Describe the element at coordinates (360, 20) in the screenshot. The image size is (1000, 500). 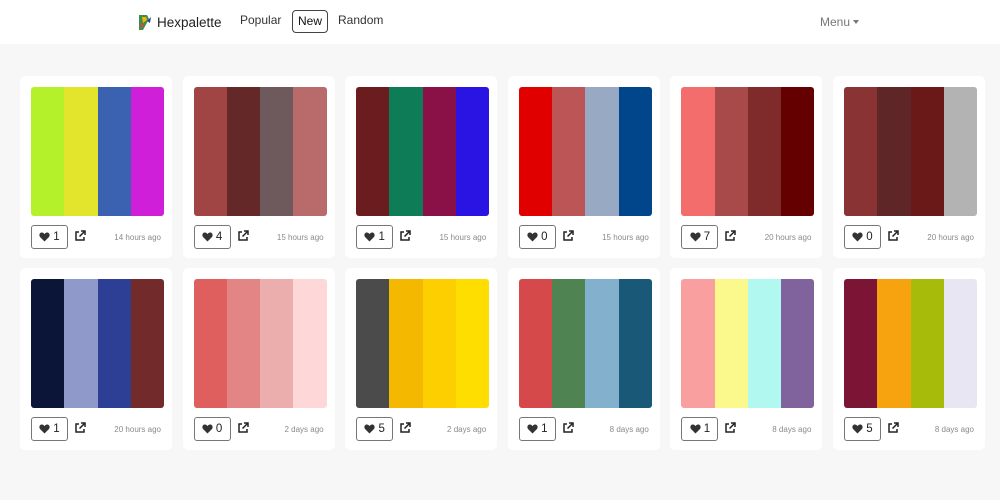
I see `nav-random: Random` at that location.